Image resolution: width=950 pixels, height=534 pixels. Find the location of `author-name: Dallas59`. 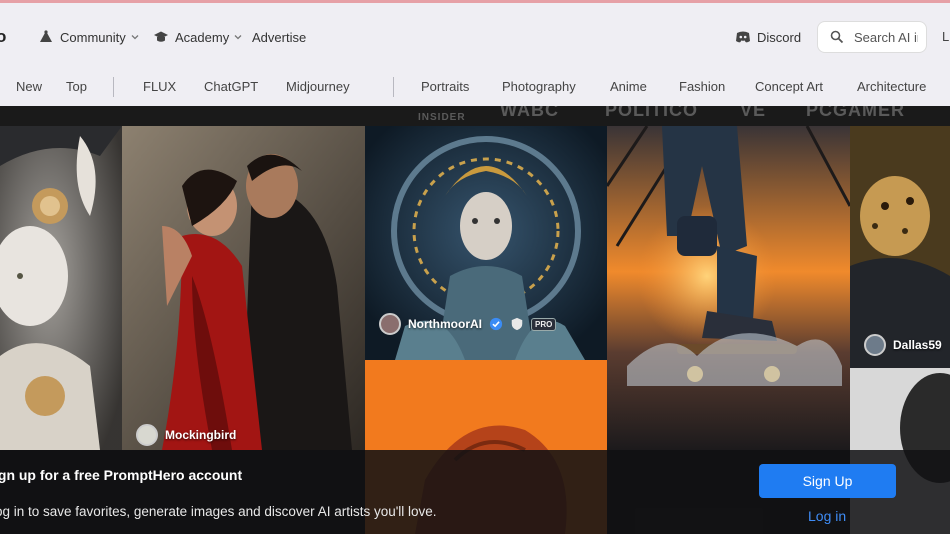

author-name: Dallas59 is located at coordinates (917, 345).